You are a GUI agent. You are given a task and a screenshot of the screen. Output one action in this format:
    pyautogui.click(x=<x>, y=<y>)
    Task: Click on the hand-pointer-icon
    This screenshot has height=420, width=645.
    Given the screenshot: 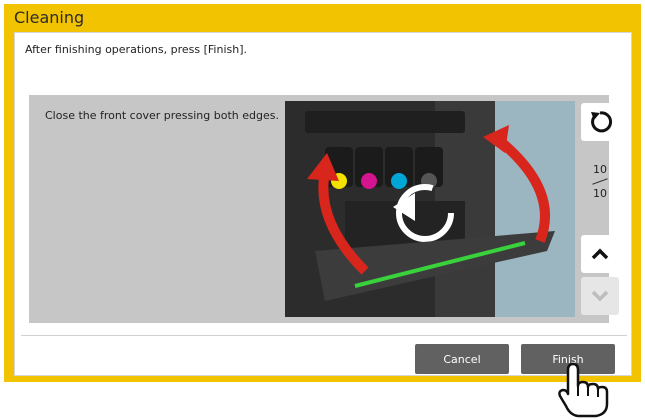 What is the action you would take?
    pyautogui.click(x=583, y=390)
    